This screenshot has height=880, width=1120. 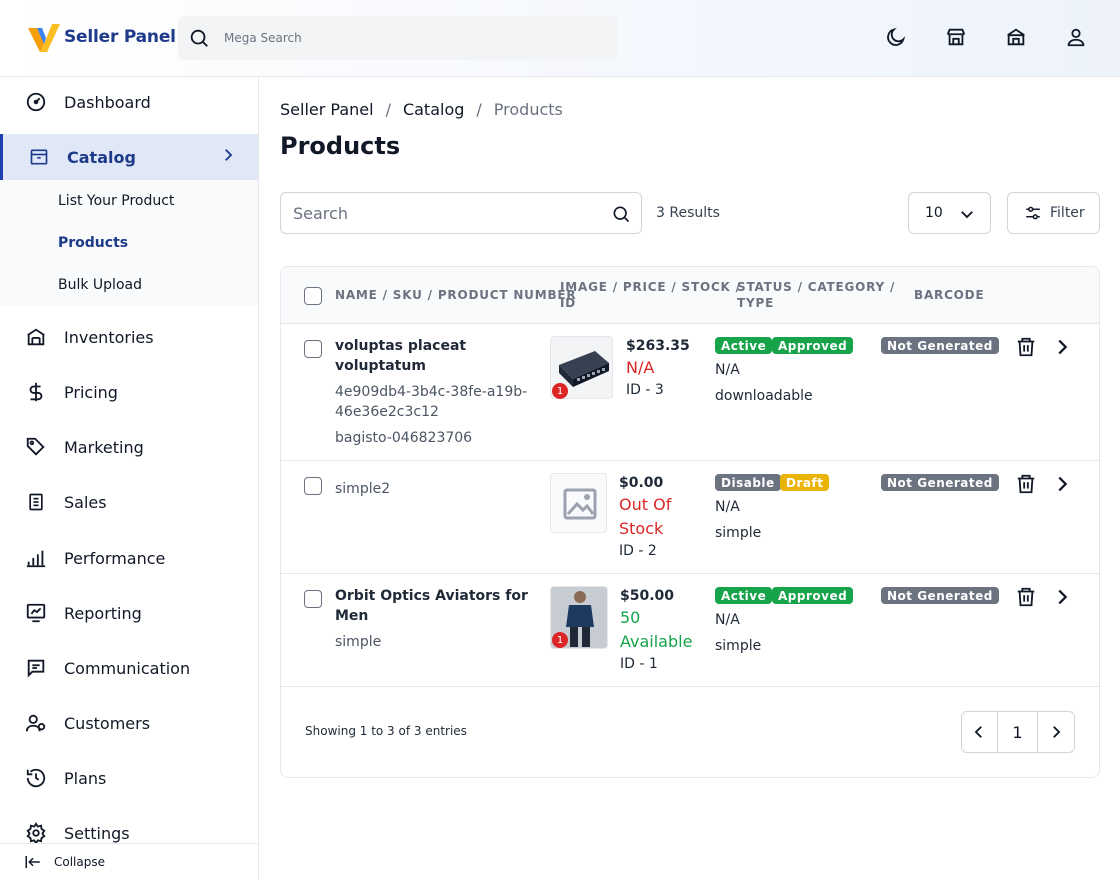 I want to click on bar-chart-icon, so click(x=36, y=558).